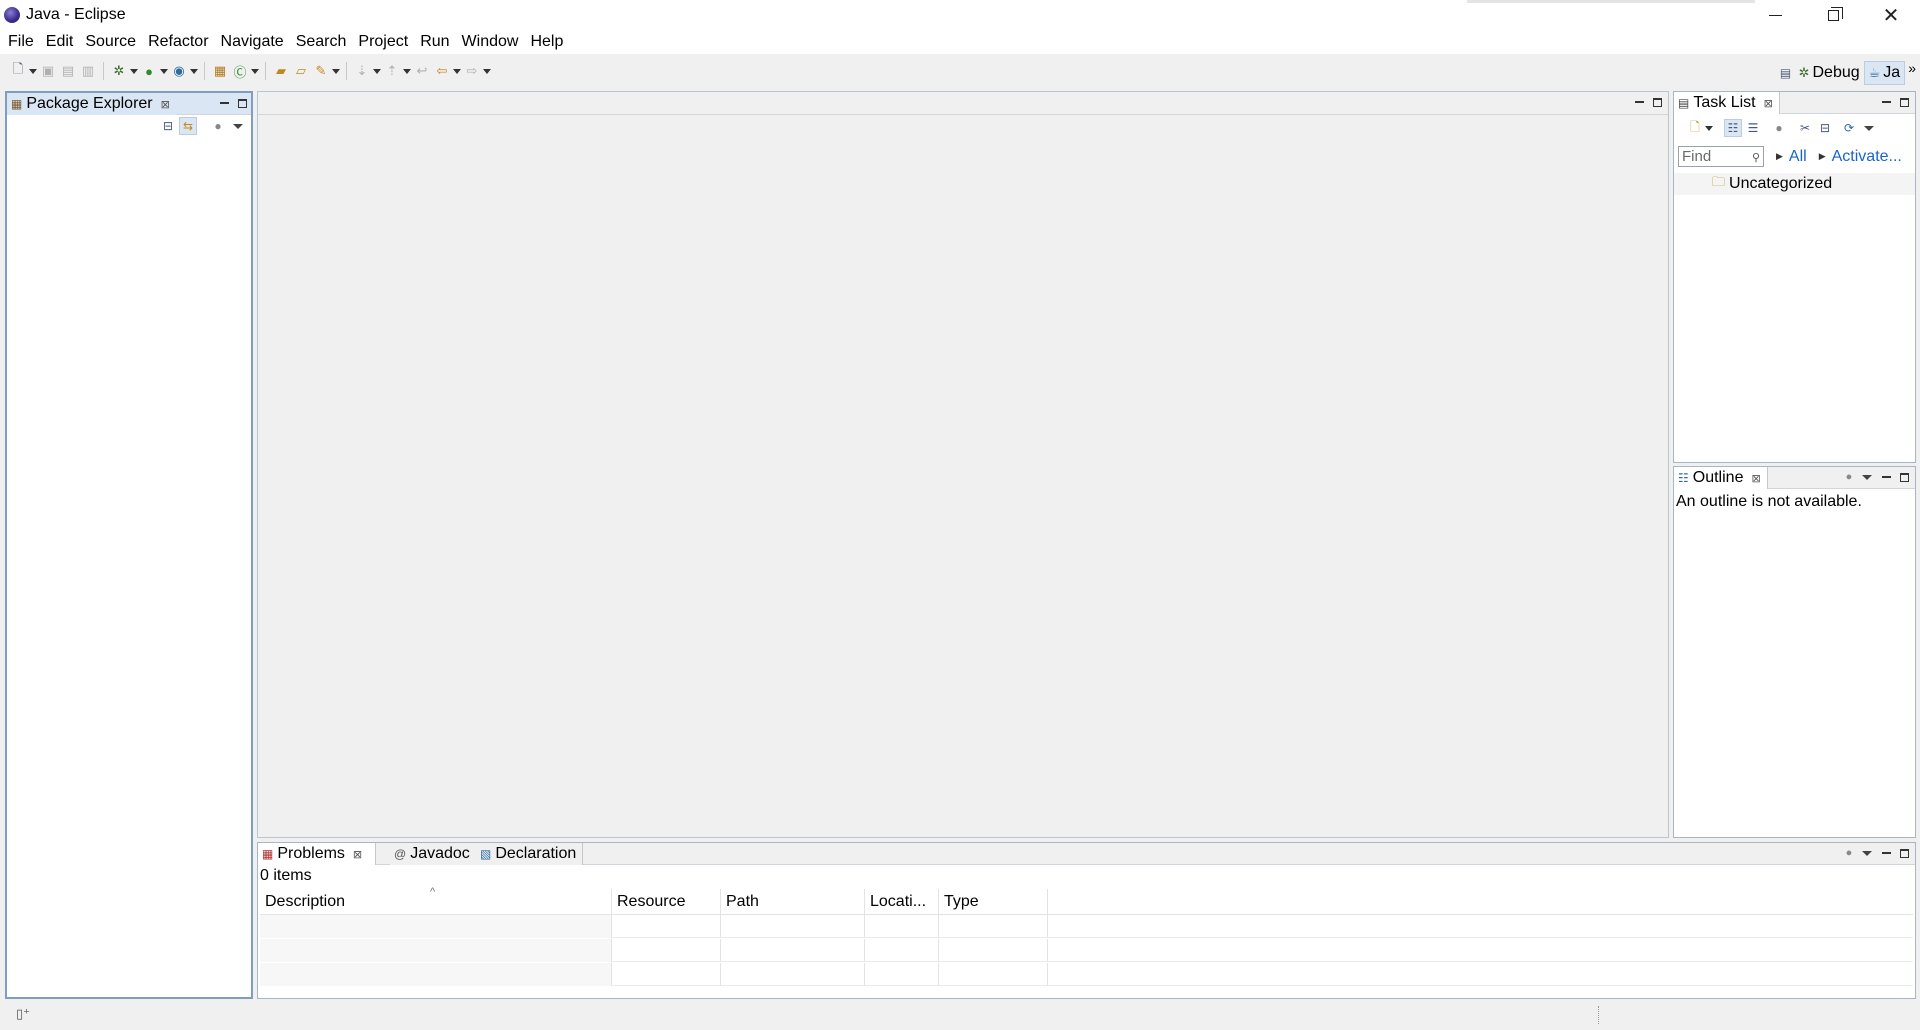  What do you see at coordinates (1639, 102) in the screenshot?
I see `minimize-editor-button` at bounding box center [1639, 102].